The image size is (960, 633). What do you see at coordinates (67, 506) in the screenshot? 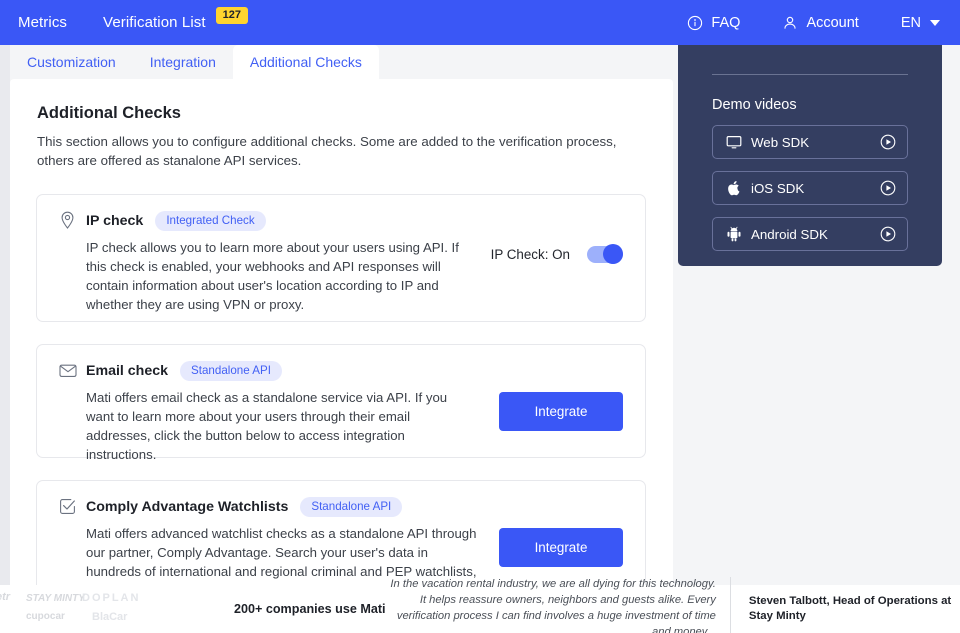
I see `checkbox-checked-icon` at bounding box center [67, 506].